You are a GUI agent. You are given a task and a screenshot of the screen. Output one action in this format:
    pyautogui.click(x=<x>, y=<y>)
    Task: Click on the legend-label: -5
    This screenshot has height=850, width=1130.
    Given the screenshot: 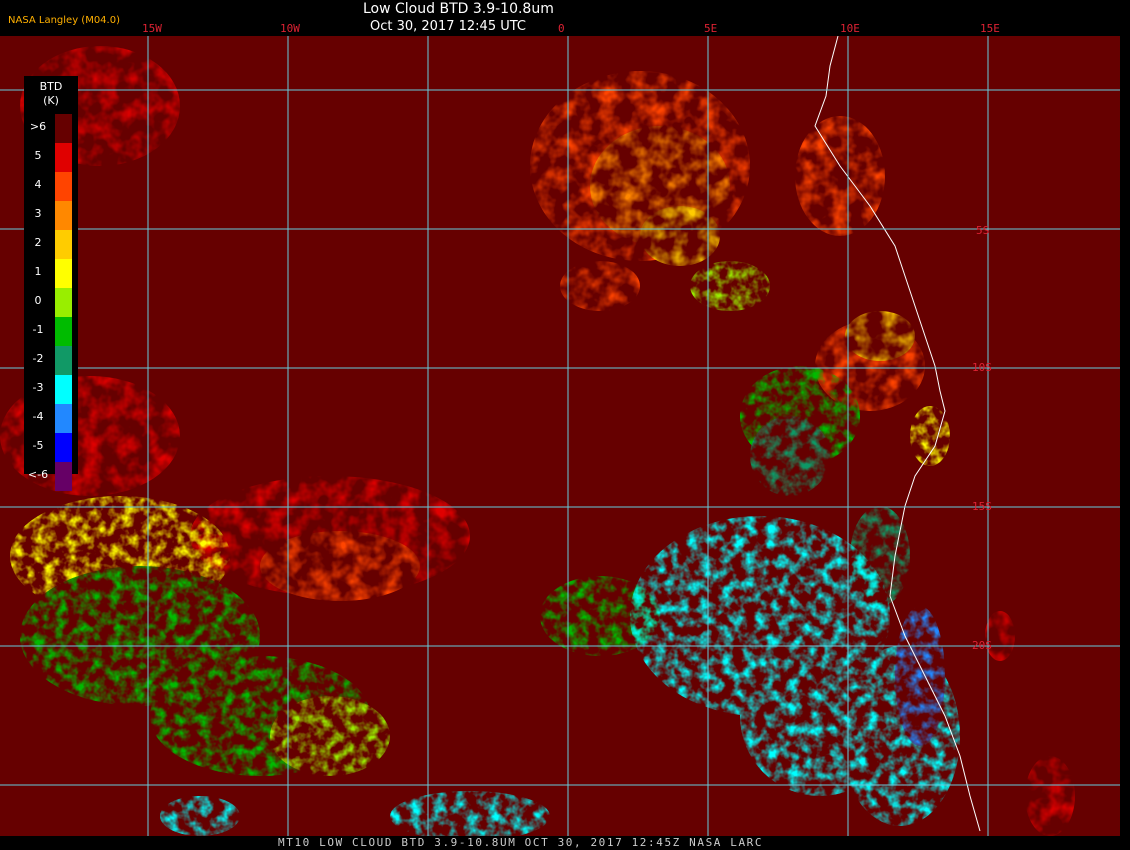 What is the action you would take?
    pyautogui.click(x=38, y=445)
    